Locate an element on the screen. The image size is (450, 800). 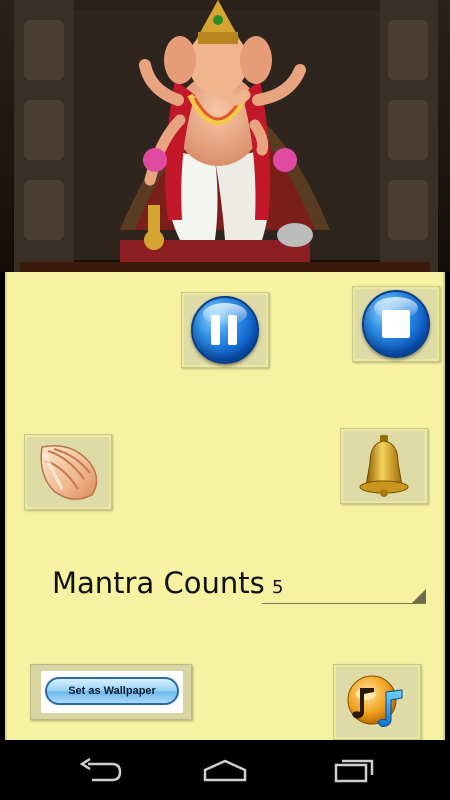
stop-icon is located at coordinates (396, 324).